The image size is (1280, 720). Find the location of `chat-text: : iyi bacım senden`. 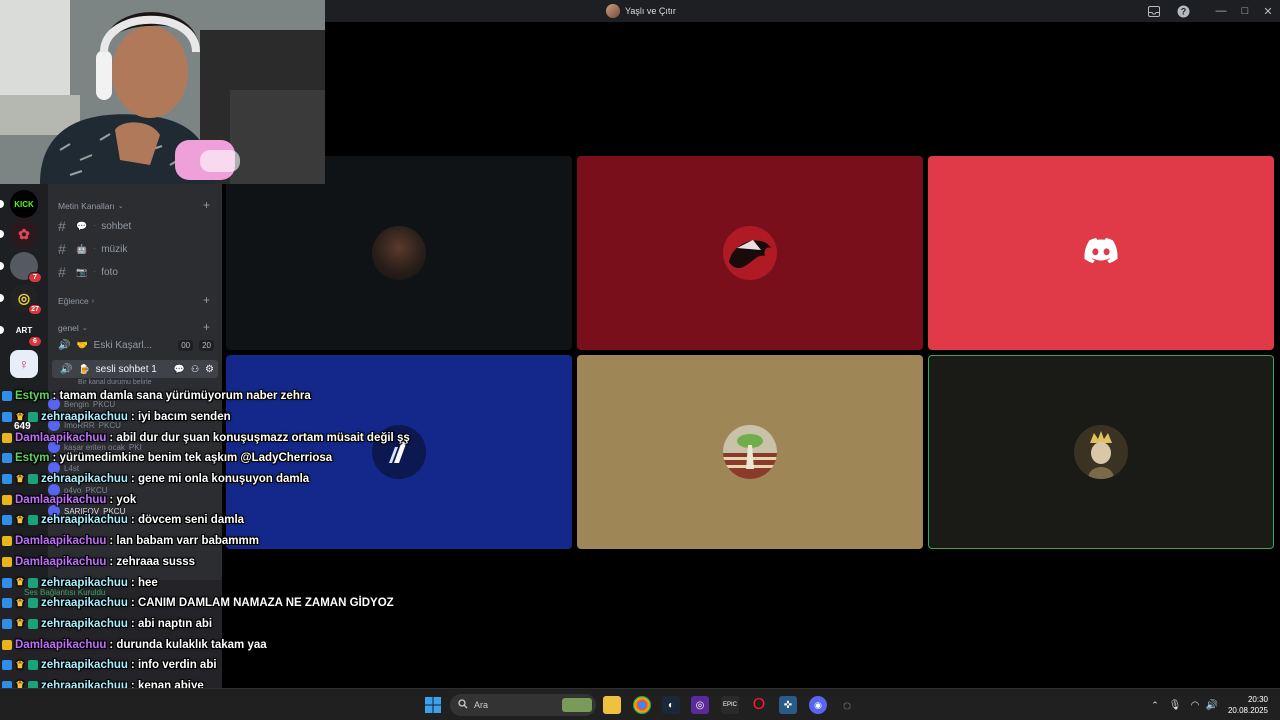

chat-text: : iyi bacım senden is located at coordinates (180, 417).